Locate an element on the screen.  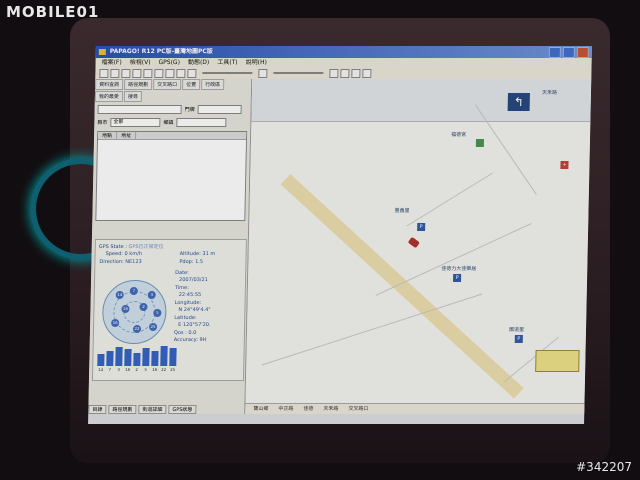
layers-icon is located at coordinates (367, 73).